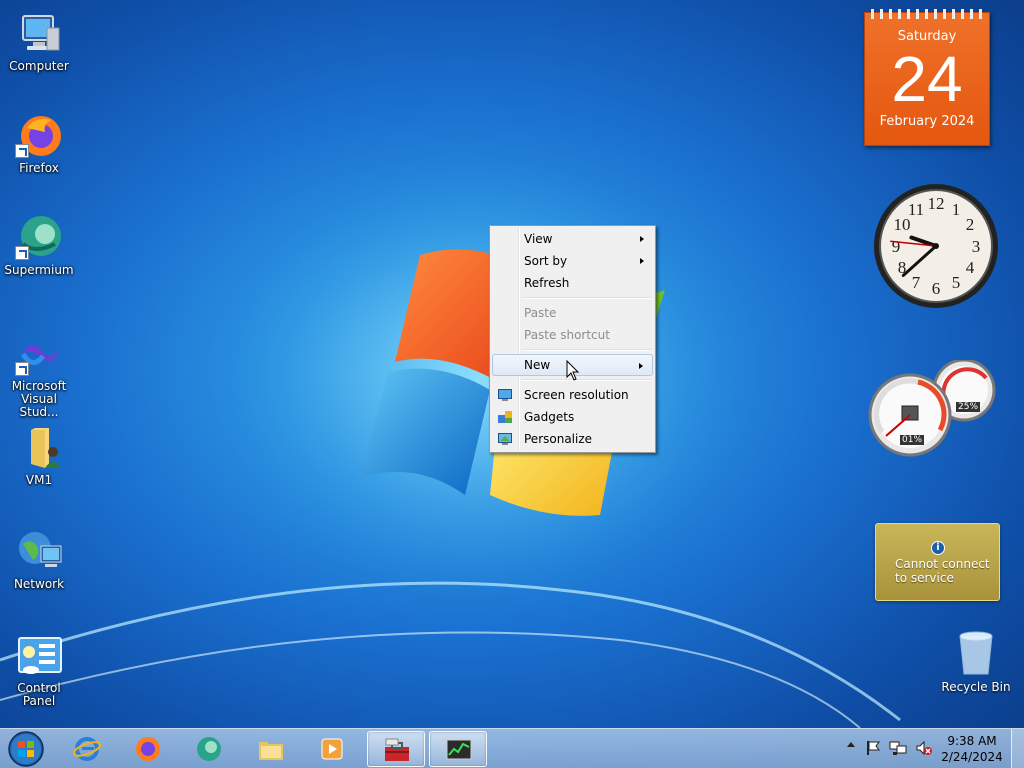 The image size is (1024, 768). What do you see at coordinates (936, 246) in the screenshot?
I see `clock-gadget: 12 12 345 678 91011` at bounding box center [936, 246].